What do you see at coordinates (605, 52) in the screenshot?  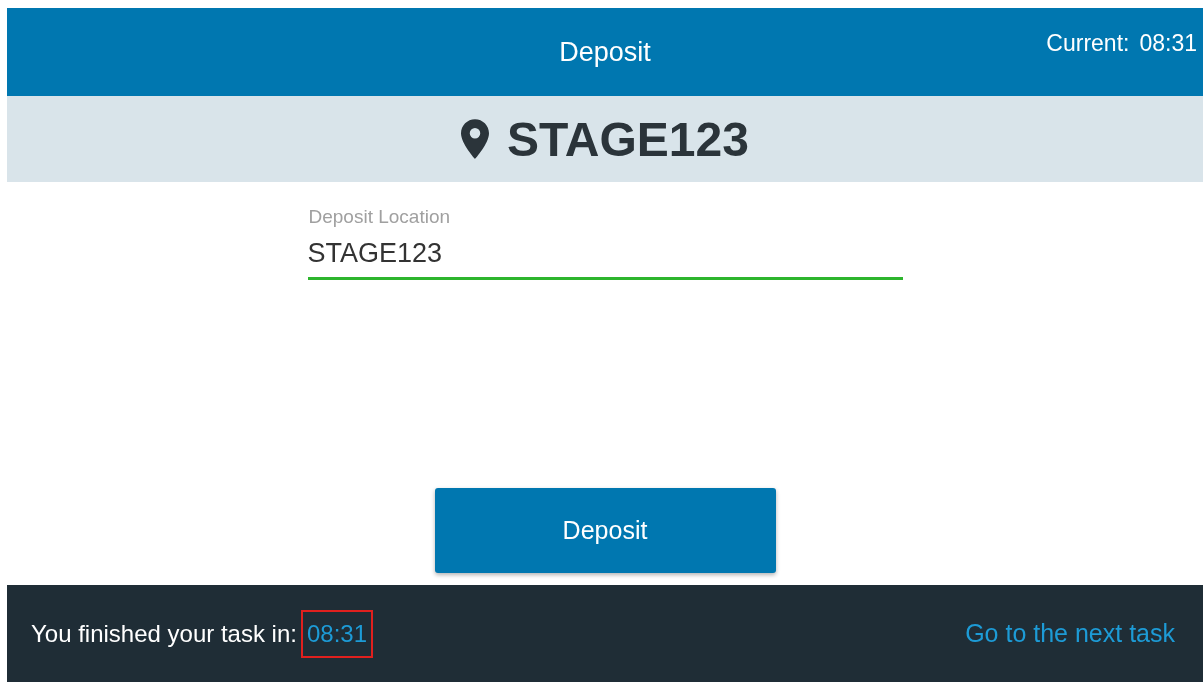 I see `screen-title: Deposit` at bounding box center [605, 52].